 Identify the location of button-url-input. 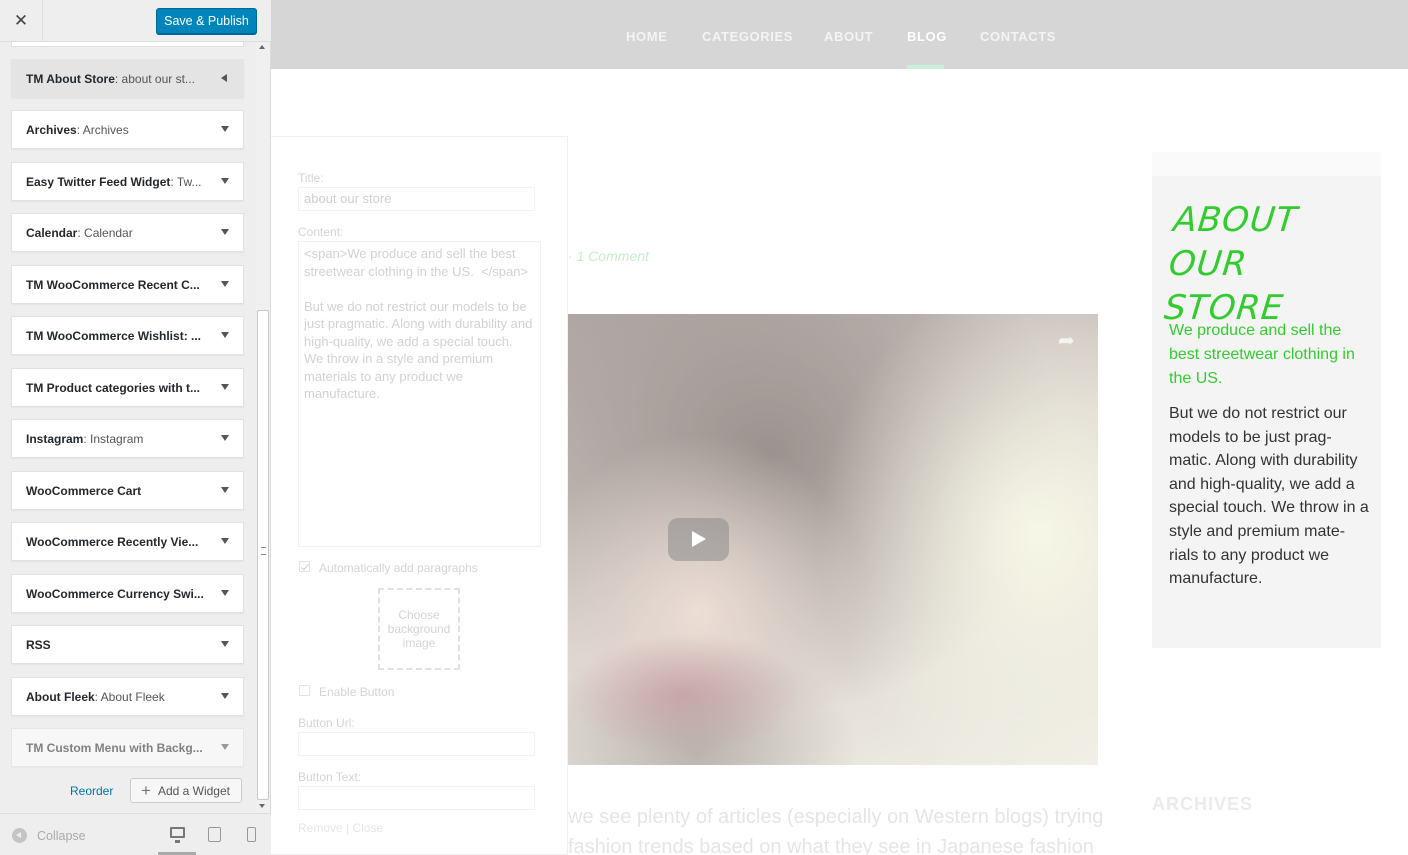
(416, 744).